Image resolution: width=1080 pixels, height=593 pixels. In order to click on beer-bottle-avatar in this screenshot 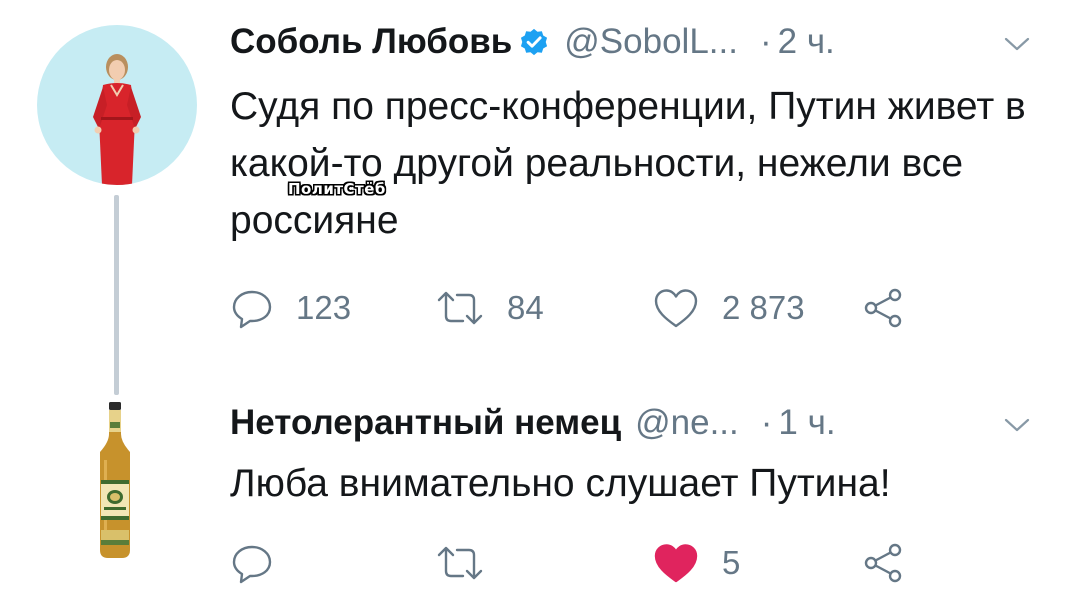, I will do `click(115, 480)`.